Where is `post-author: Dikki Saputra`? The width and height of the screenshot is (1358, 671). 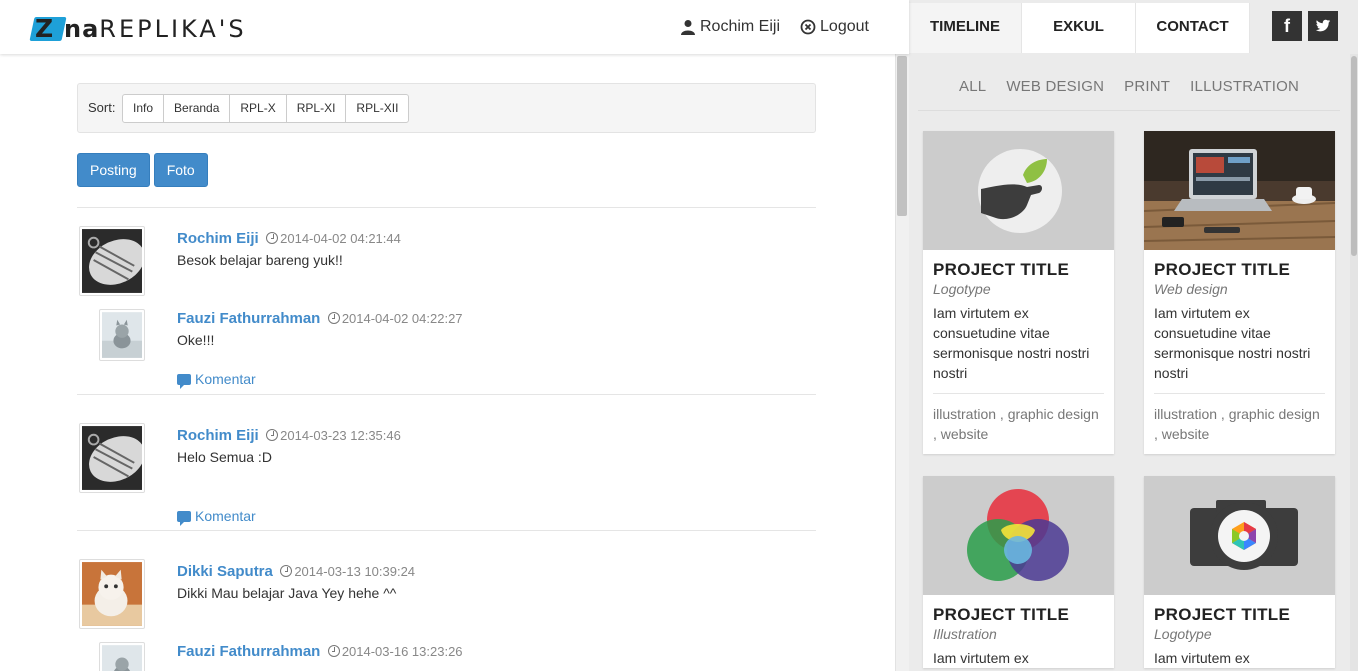 post-author: Dikki Saputra is located at coordinates (225, 571).